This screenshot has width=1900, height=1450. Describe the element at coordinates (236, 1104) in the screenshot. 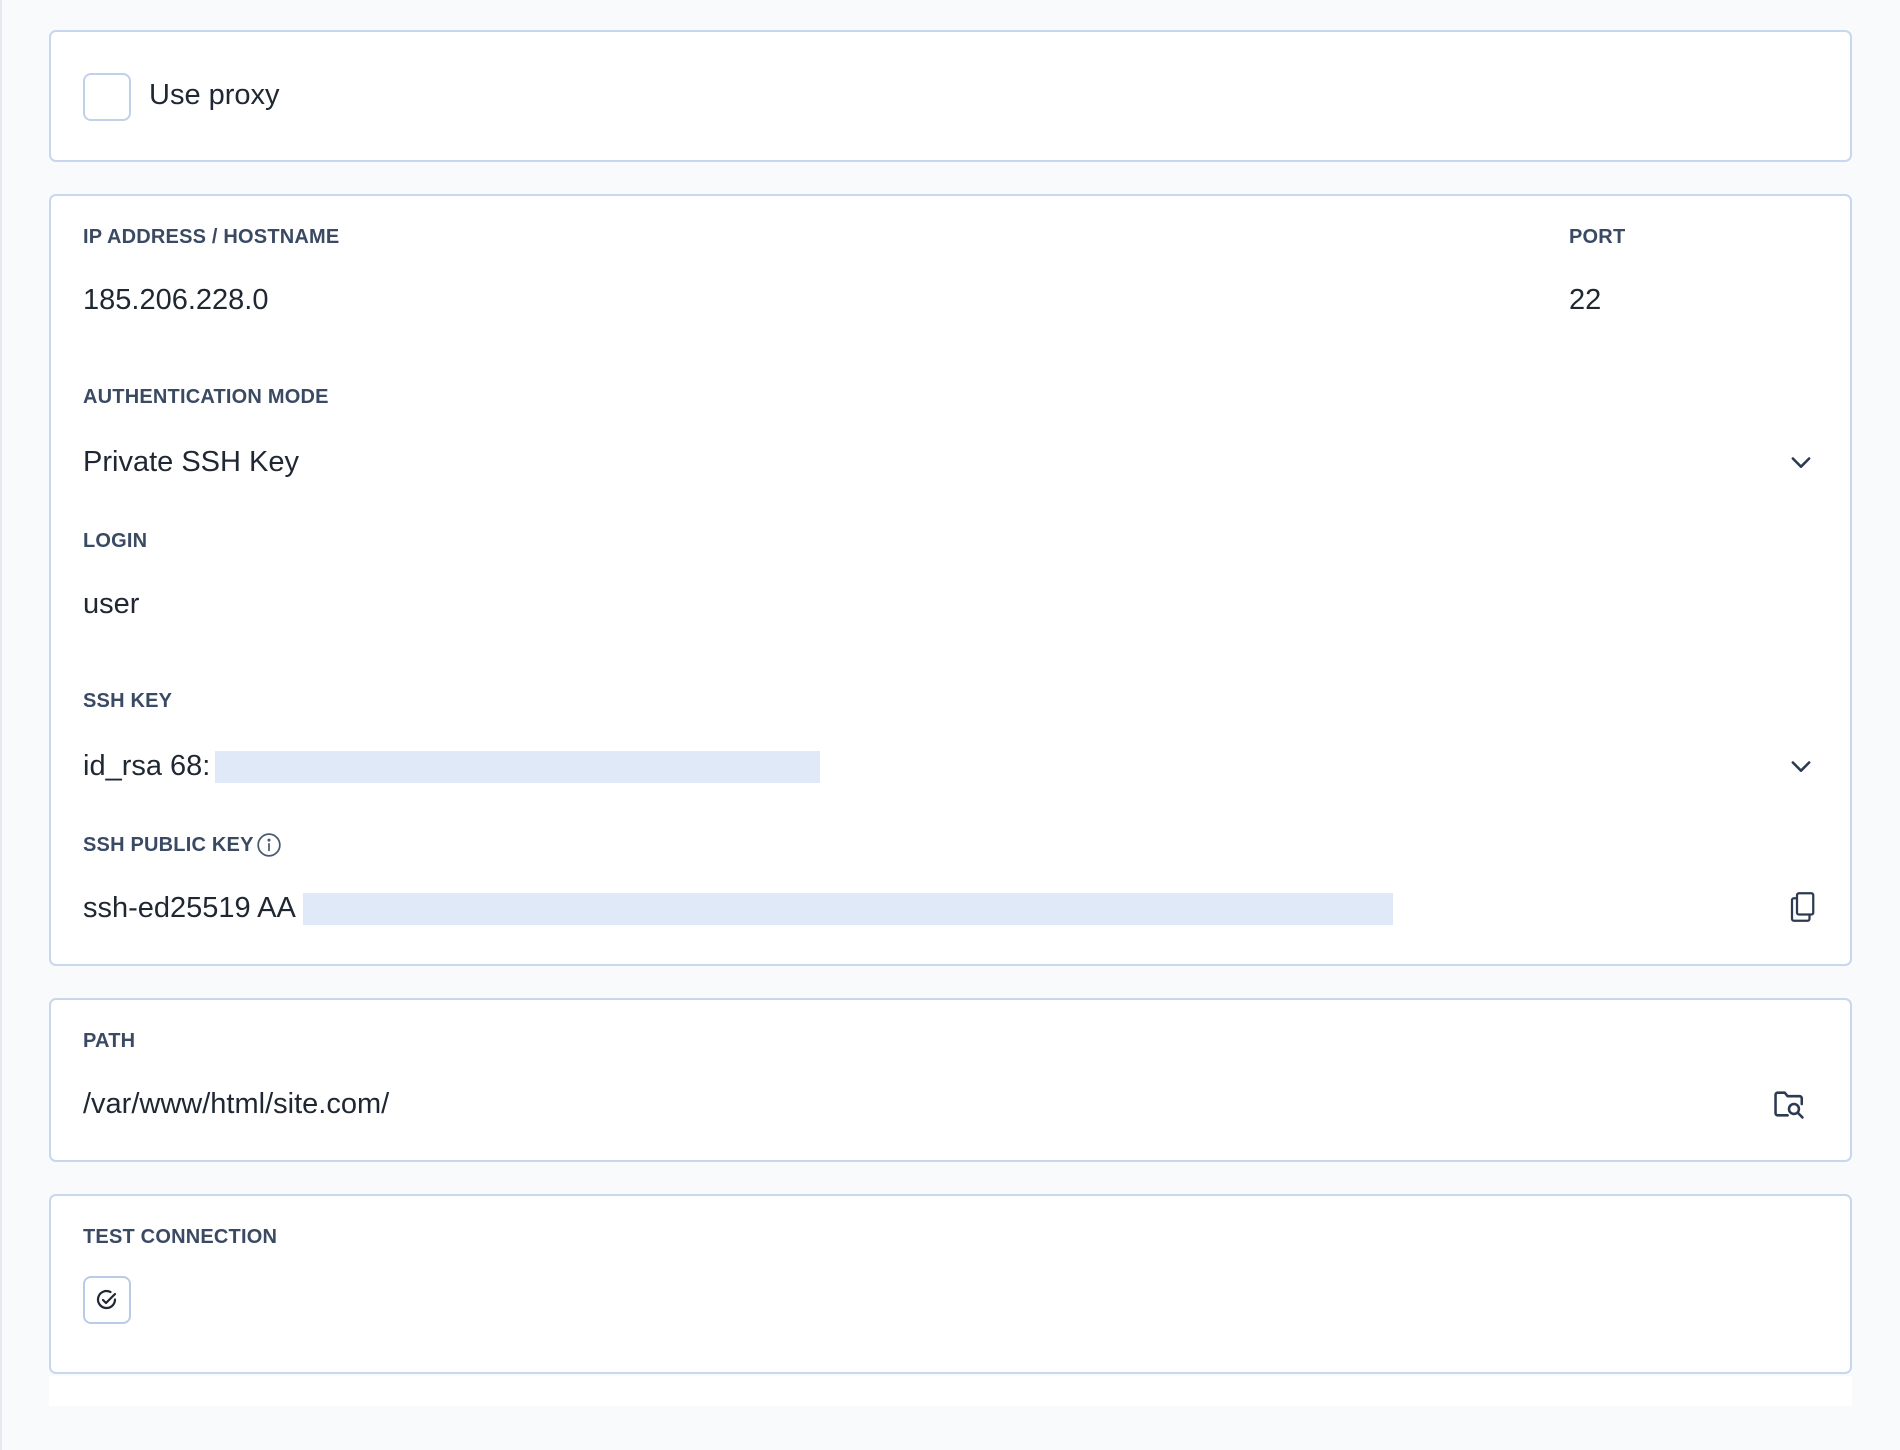

I see `path-input: /var/www/html/site.com/` at that location.